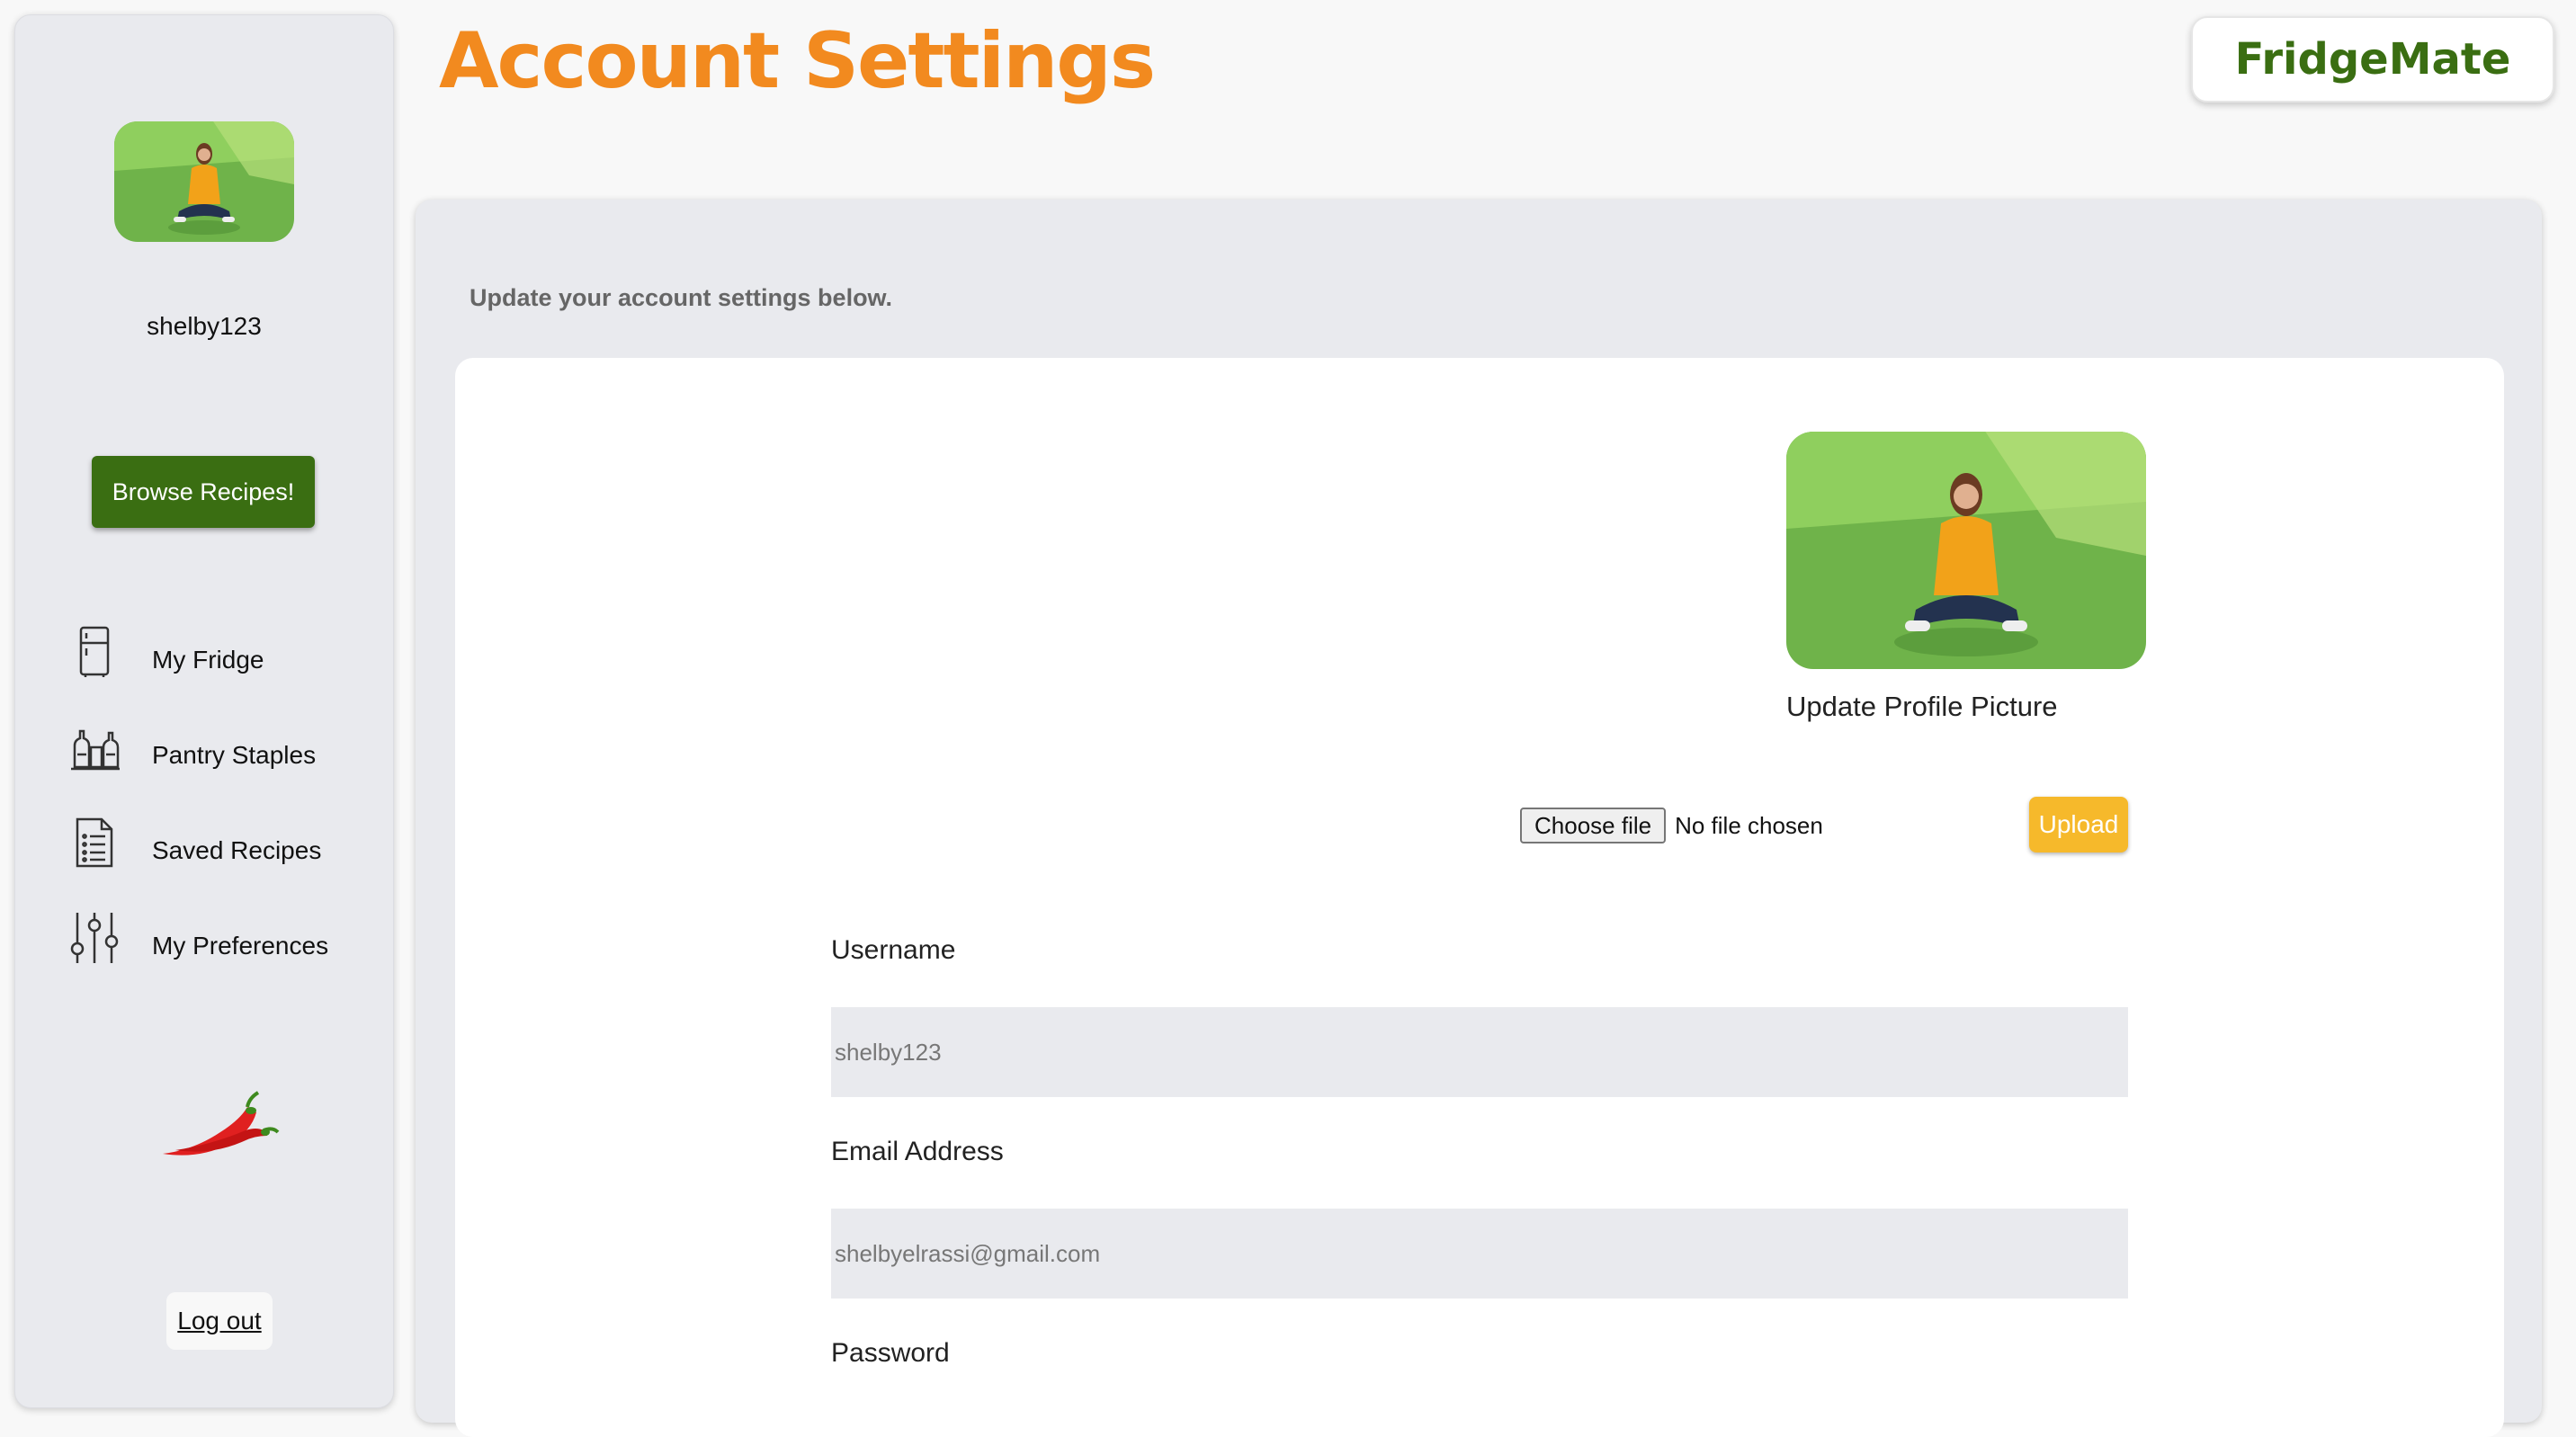 The width and height of the screenshot is (2576, 1437). Describe the element at coordinates (1922, 706) in the screenshot. I see `update-profile-picture-label: Update Profile Picture` at that location.